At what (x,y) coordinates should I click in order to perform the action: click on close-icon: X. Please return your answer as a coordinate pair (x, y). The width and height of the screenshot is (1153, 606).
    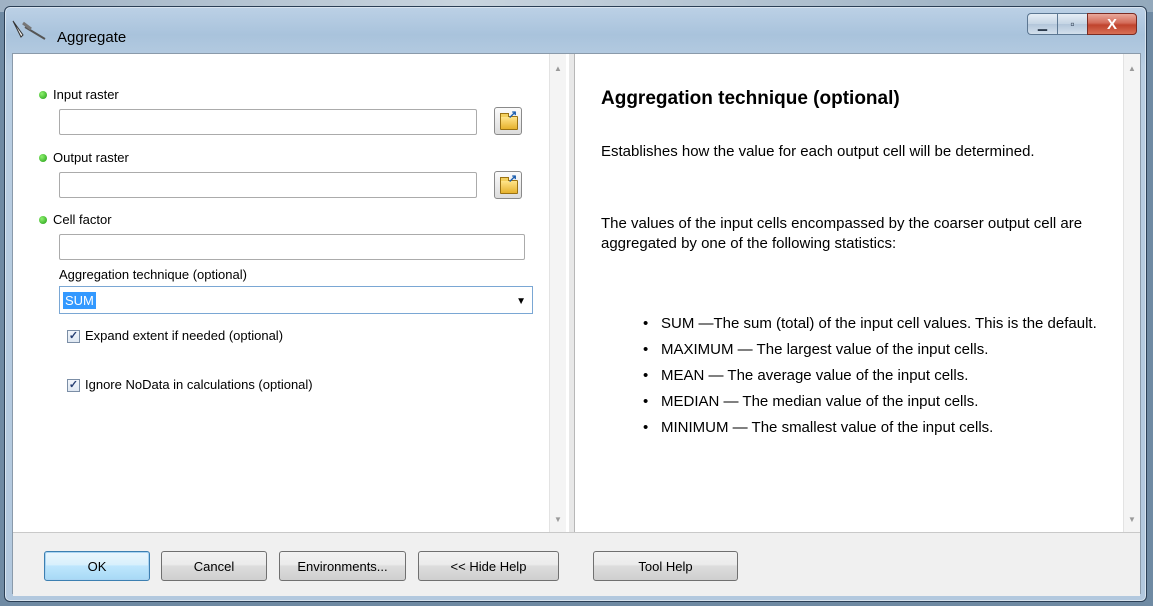
    Looking at the image, I should click on (1111, 24).